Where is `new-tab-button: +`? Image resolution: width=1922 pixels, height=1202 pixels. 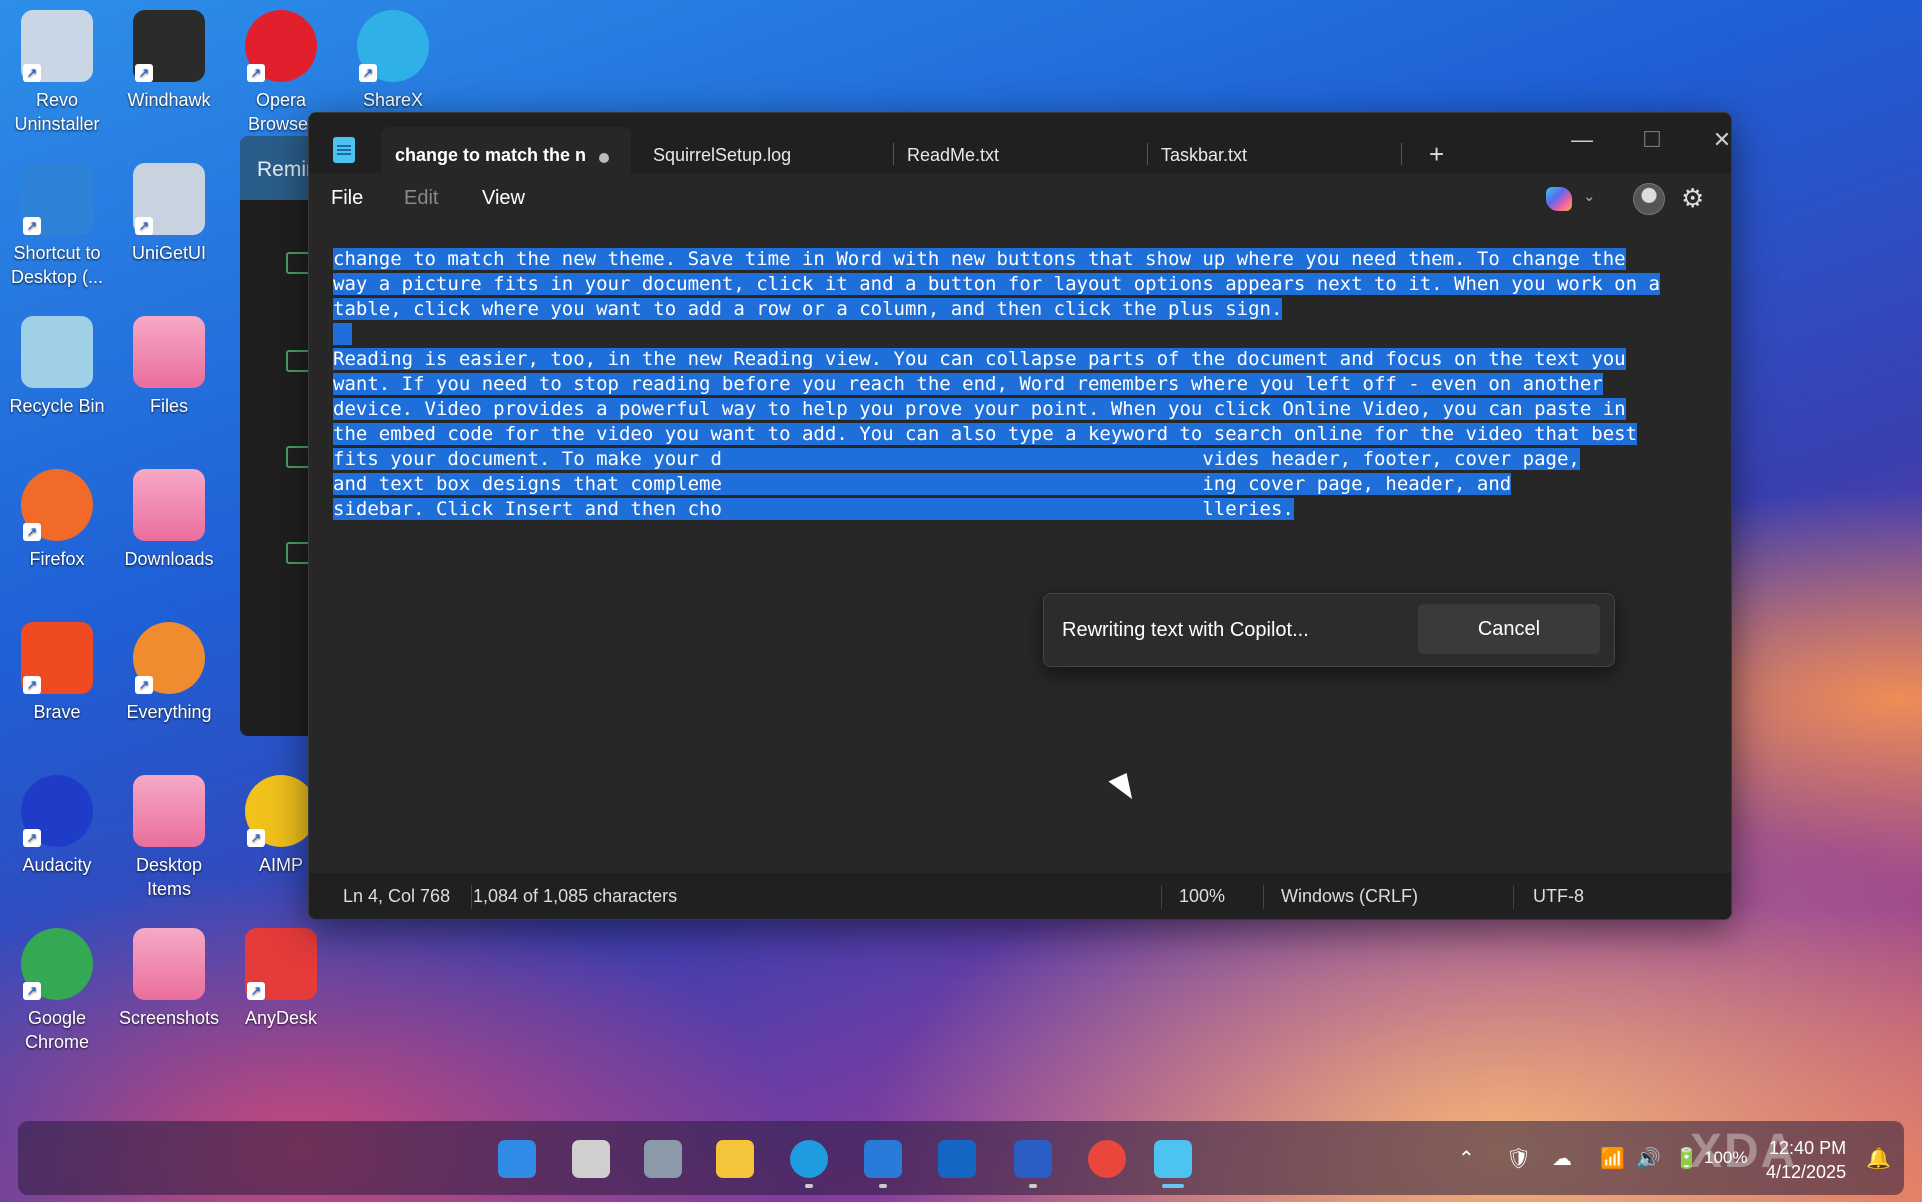
new-tab-button: + is located at coordinates (1436, 154).